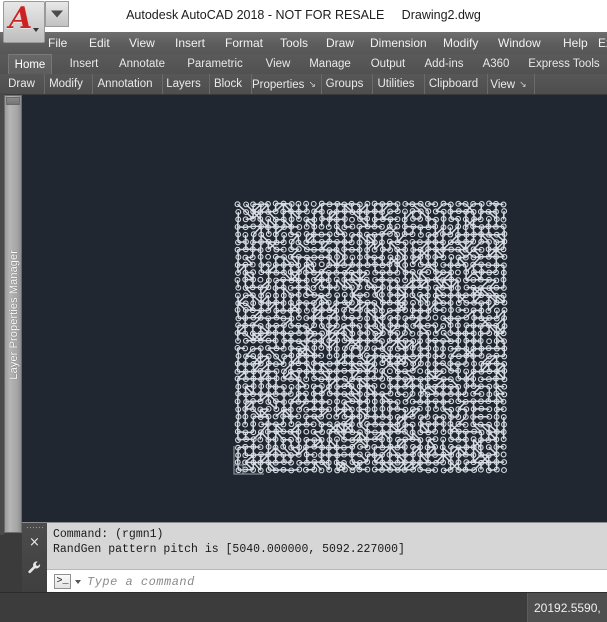 The height and width of the screenshot is (622, 607). Describe the element at coordinates (444, 64) in the screenshot. I see `ribbon-tab-add-ins: Add-ins` at that location.